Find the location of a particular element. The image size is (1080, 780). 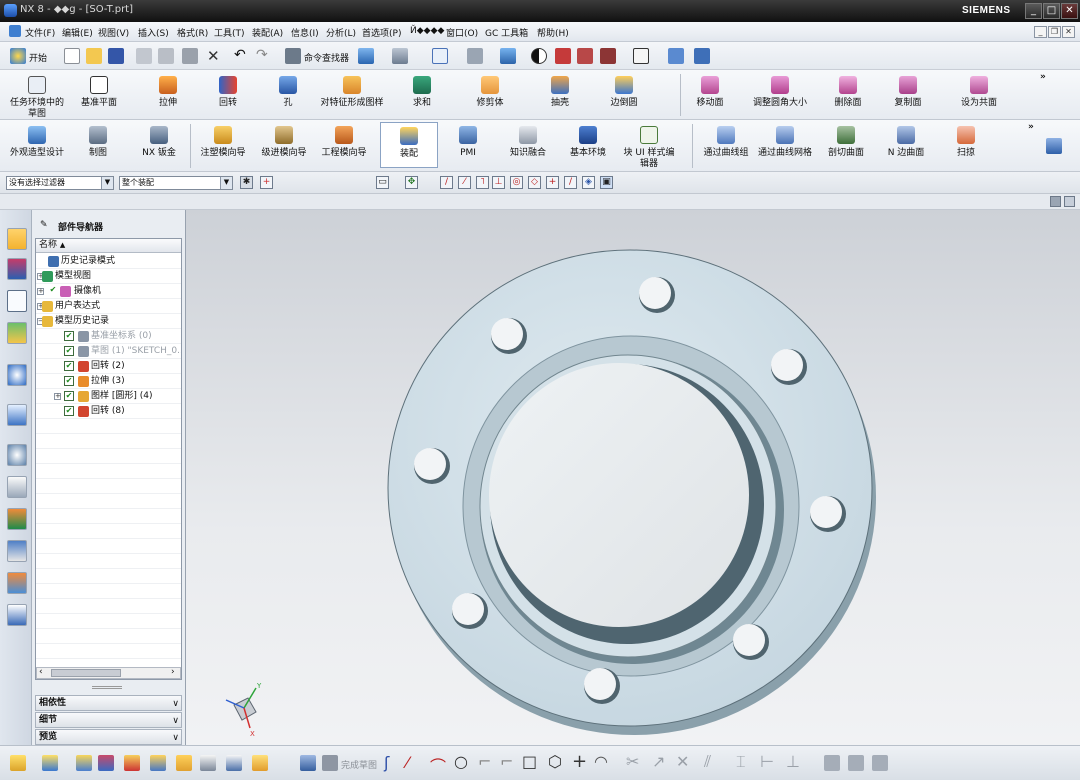

horizontal-scrollbar: ‹ › is located at coordinates (108, 673).